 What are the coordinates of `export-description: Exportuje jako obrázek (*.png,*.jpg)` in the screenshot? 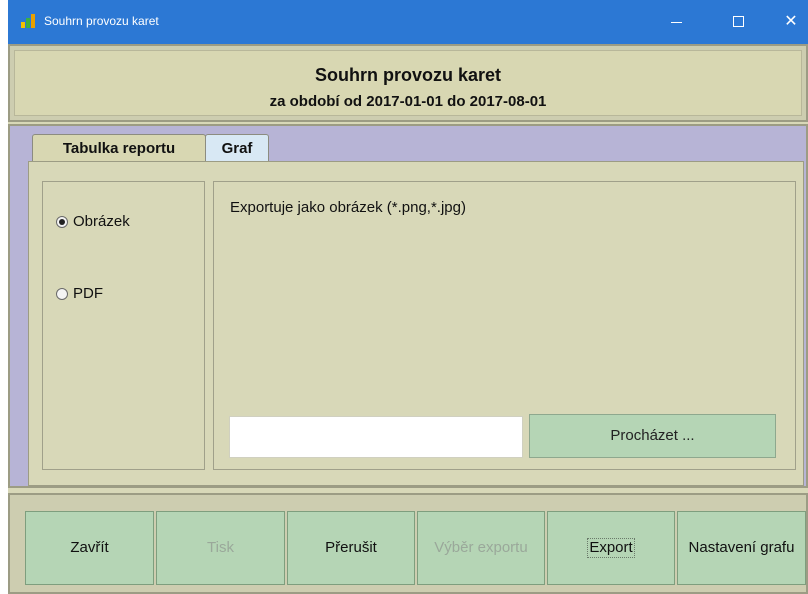 It's located at (348, 207).